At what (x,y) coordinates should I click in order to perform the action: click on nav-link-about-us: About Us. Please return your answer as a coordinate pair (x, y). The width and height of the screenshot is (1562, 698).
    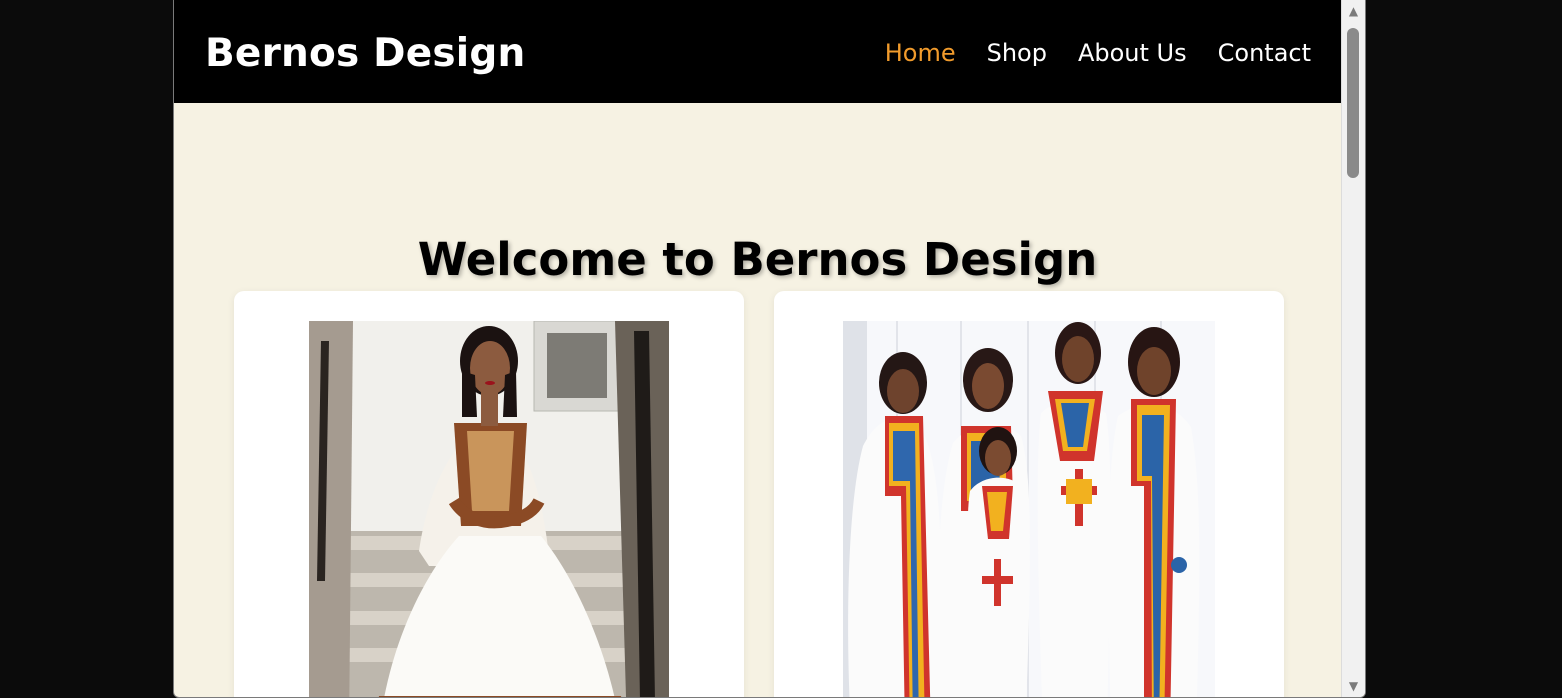
    Looking at the image, I should click on (1132, 53).